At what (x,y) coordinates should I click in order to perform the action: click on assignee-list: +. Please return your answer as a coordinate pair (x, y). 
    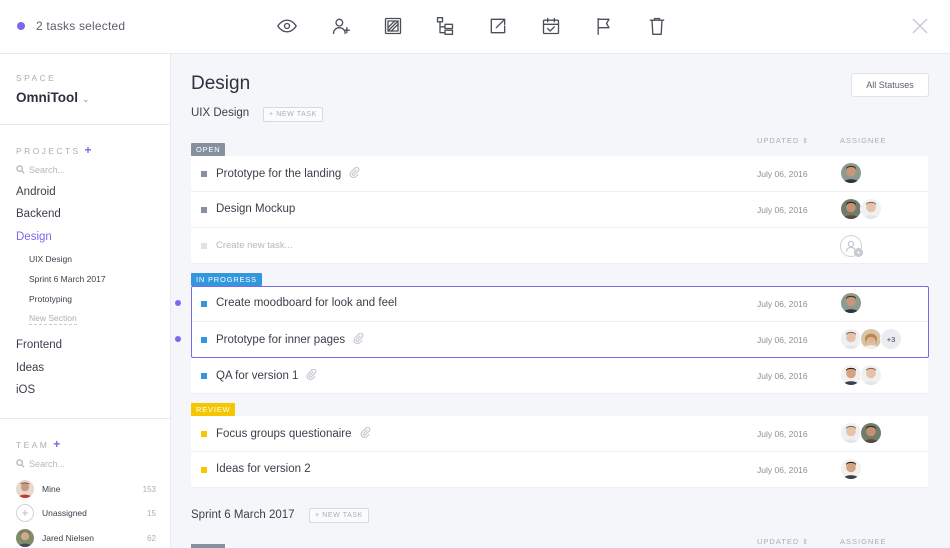
    Looking at the image, I should click on (851, 246).